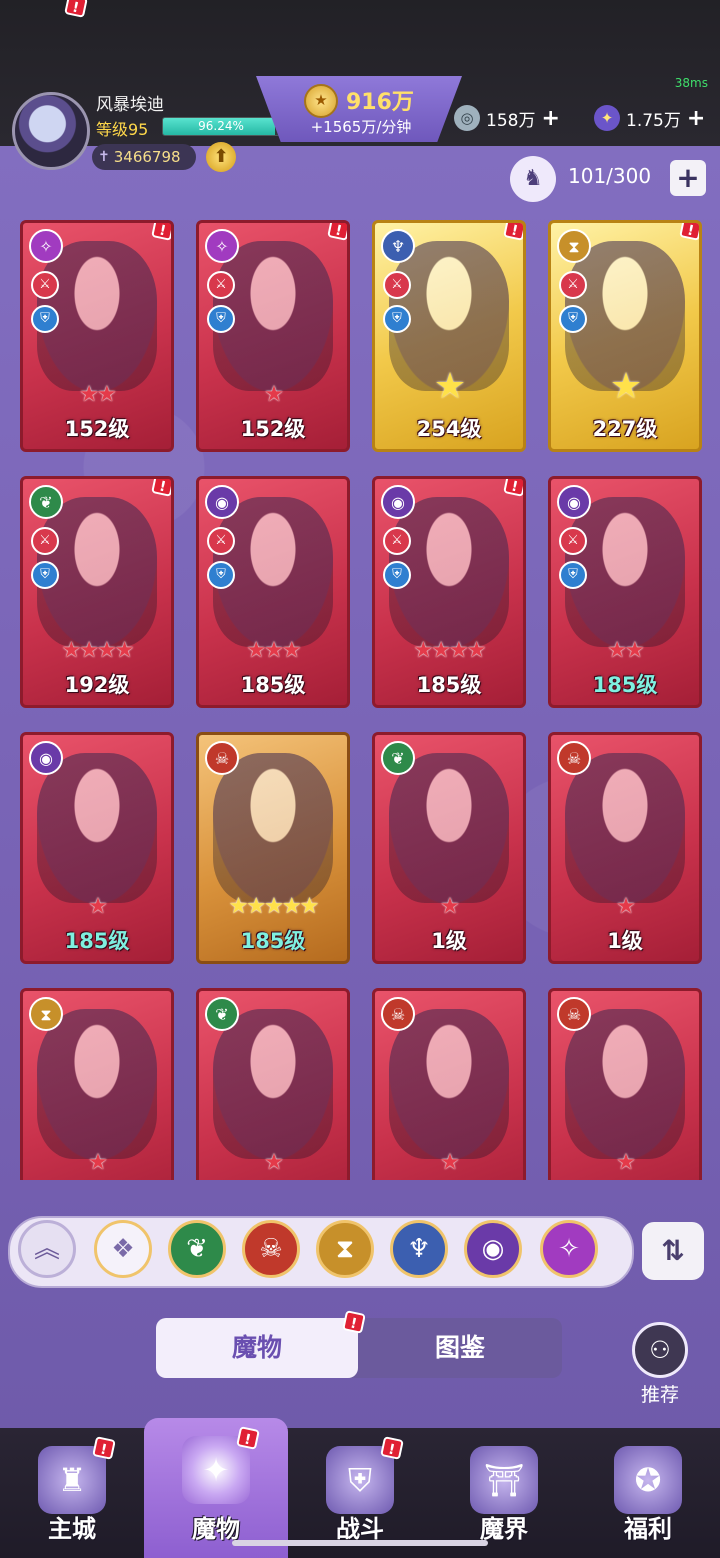 This screenshot has height=1558, width=720. I want to click on monster-card: ♆ ⚔ ⛨! ★ 254级, so click(449, 336).